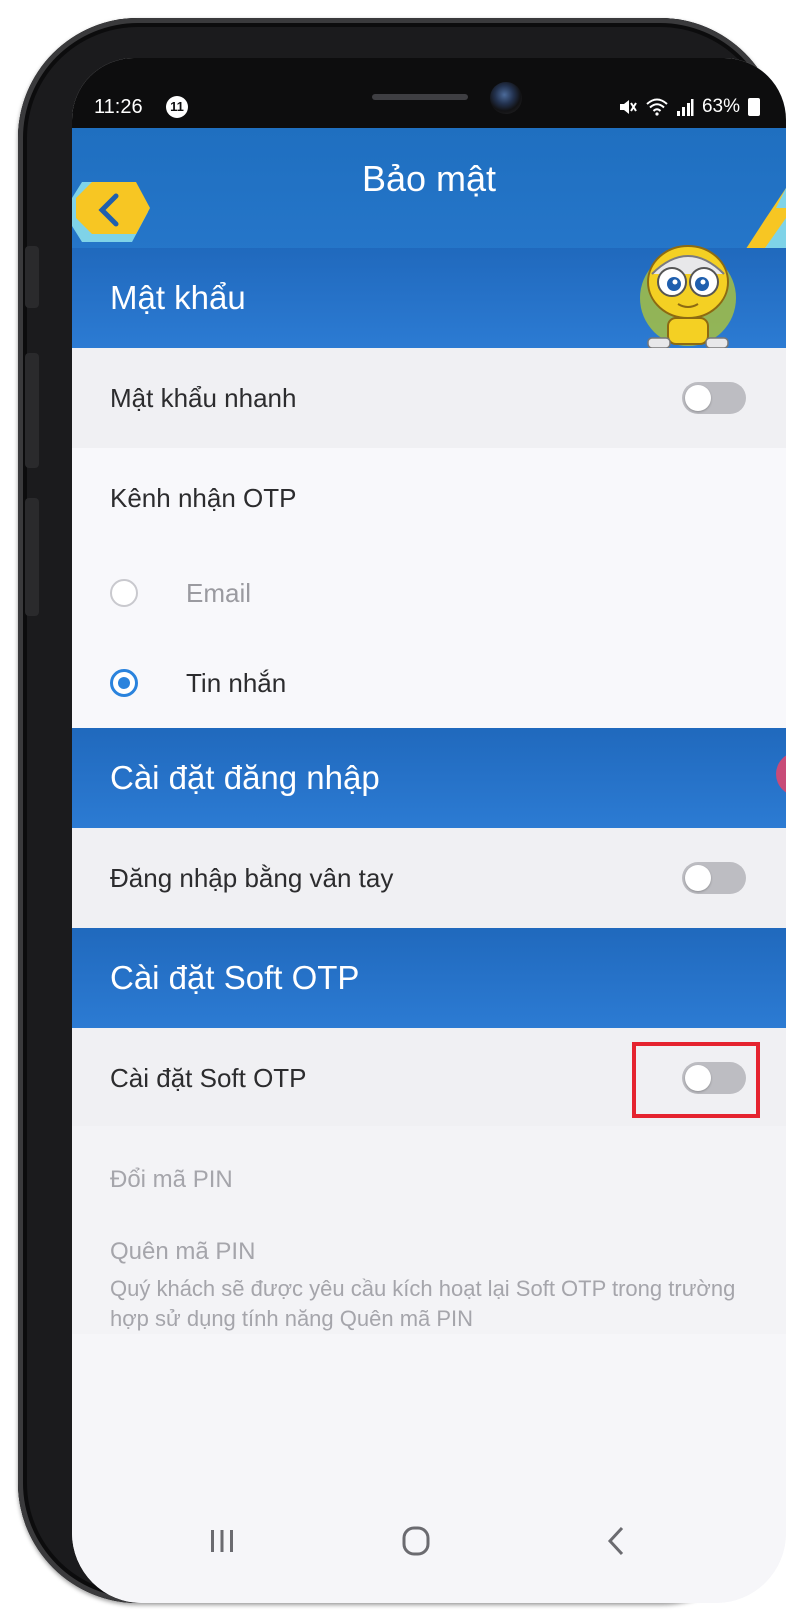  What do you see at coordinates (177, 107) in the screenshot?
I see `notification-badge: 11` at bounding box center [177, 107].